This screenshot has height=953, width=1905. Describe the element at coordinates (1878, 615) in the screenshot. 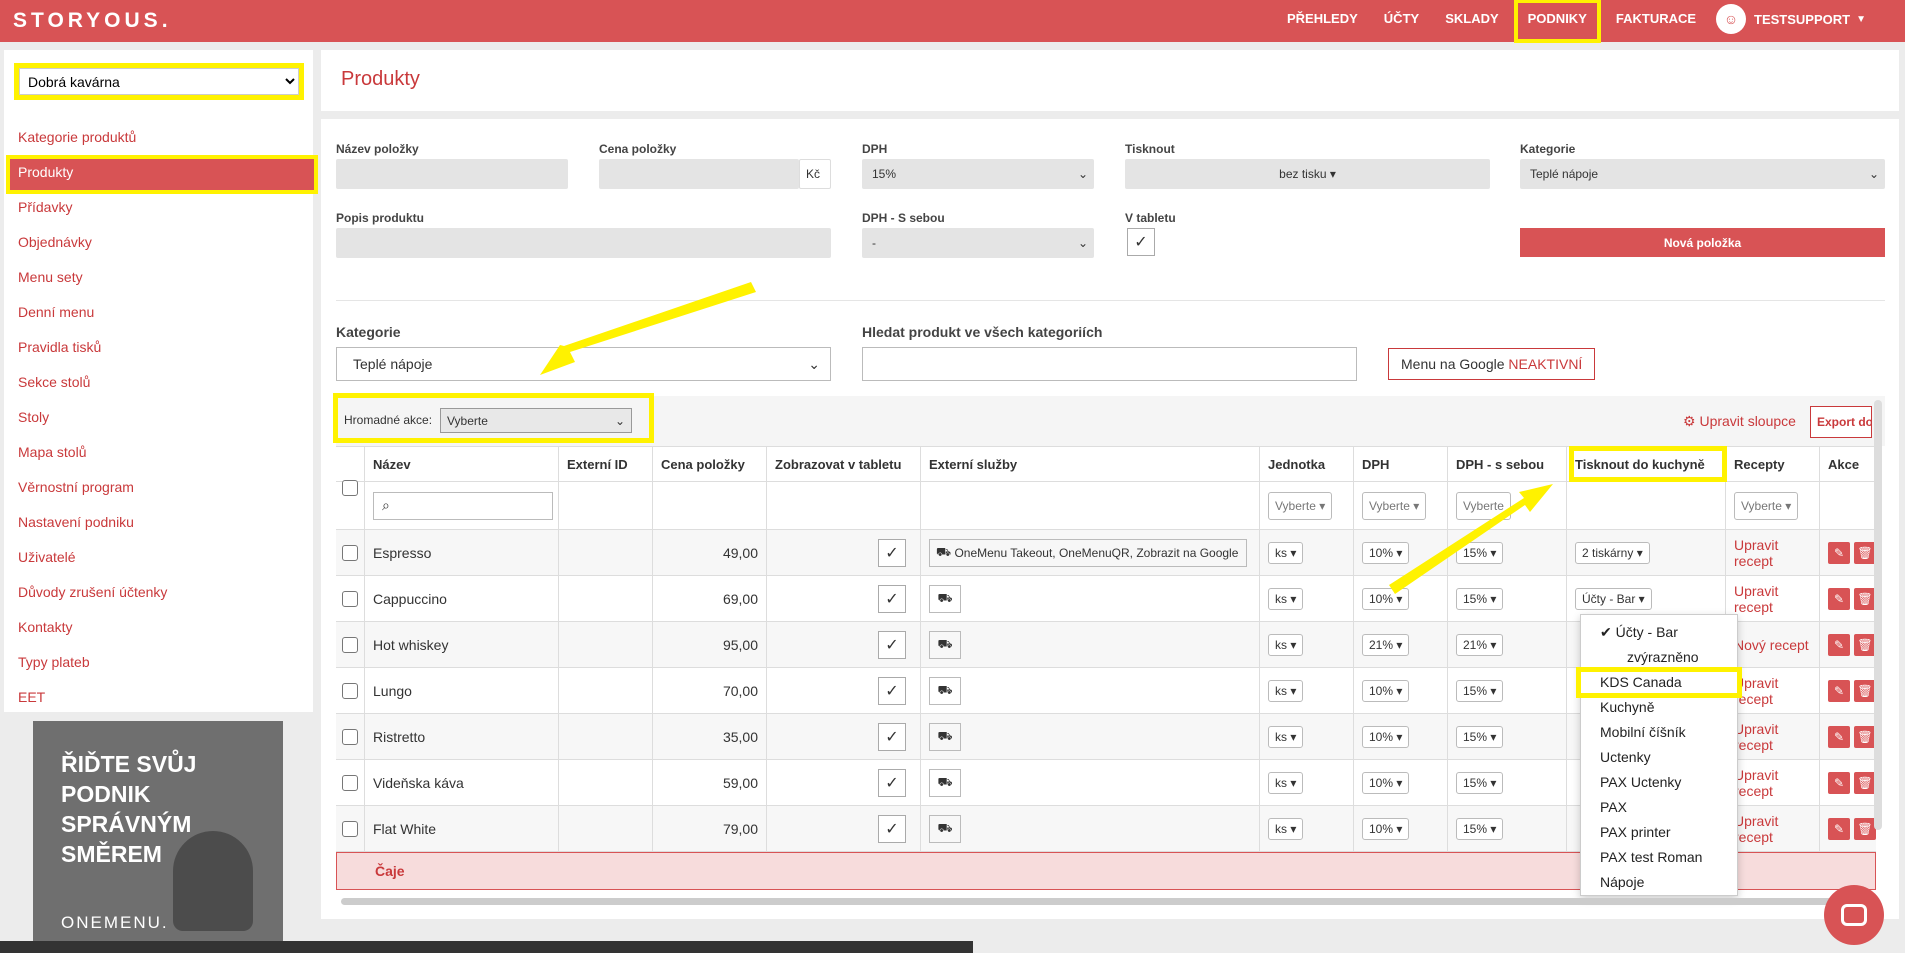

I see `vertical-scrollbar` at that location.